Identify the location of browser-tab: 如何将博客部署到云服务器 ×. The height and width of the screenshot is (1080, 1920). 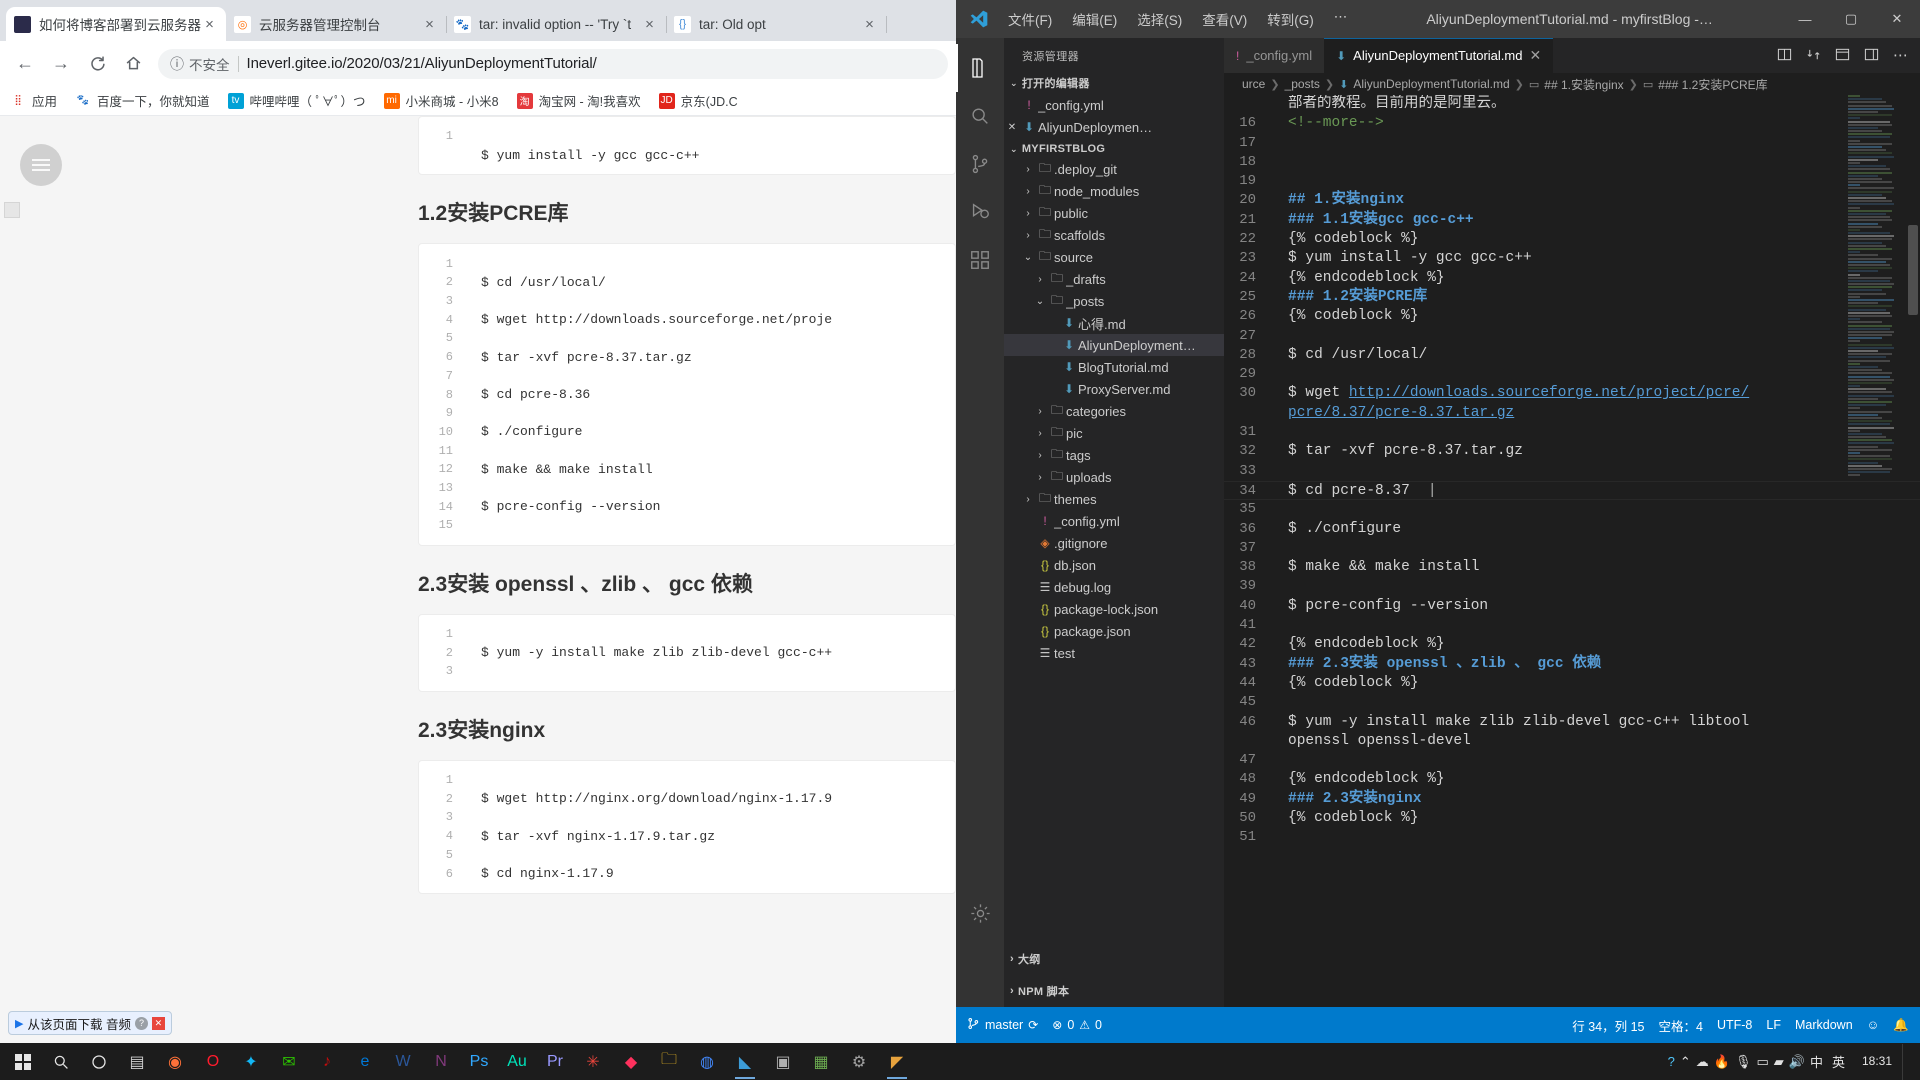
(116, 24).